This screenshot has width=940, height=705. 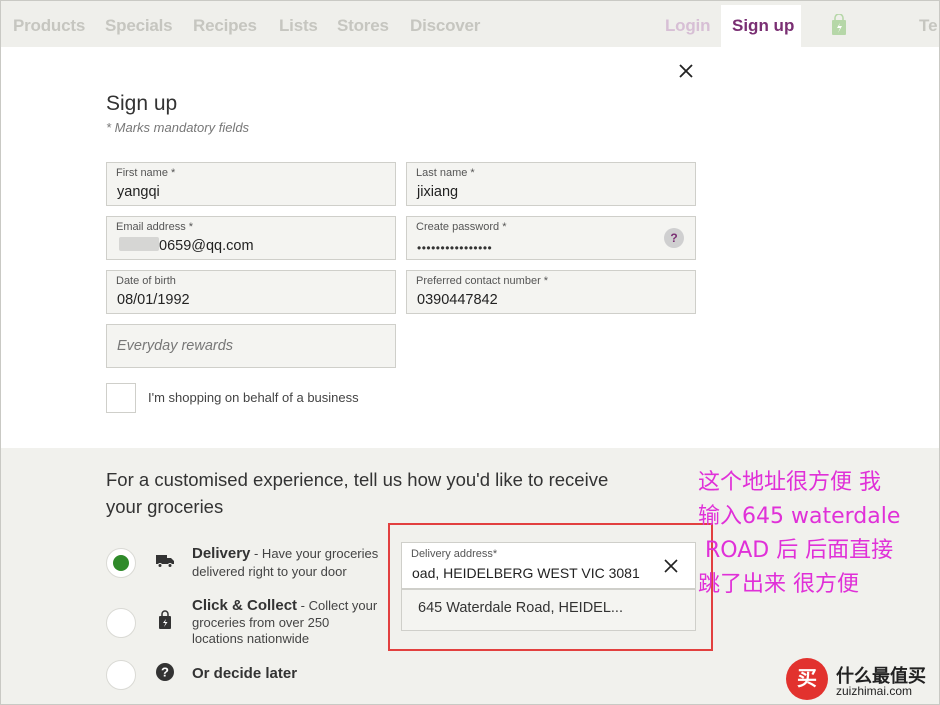 What do you see at coordinates (139, 244) in the screenshot?
I see `redacted-block` at bounding box center [139, 244].